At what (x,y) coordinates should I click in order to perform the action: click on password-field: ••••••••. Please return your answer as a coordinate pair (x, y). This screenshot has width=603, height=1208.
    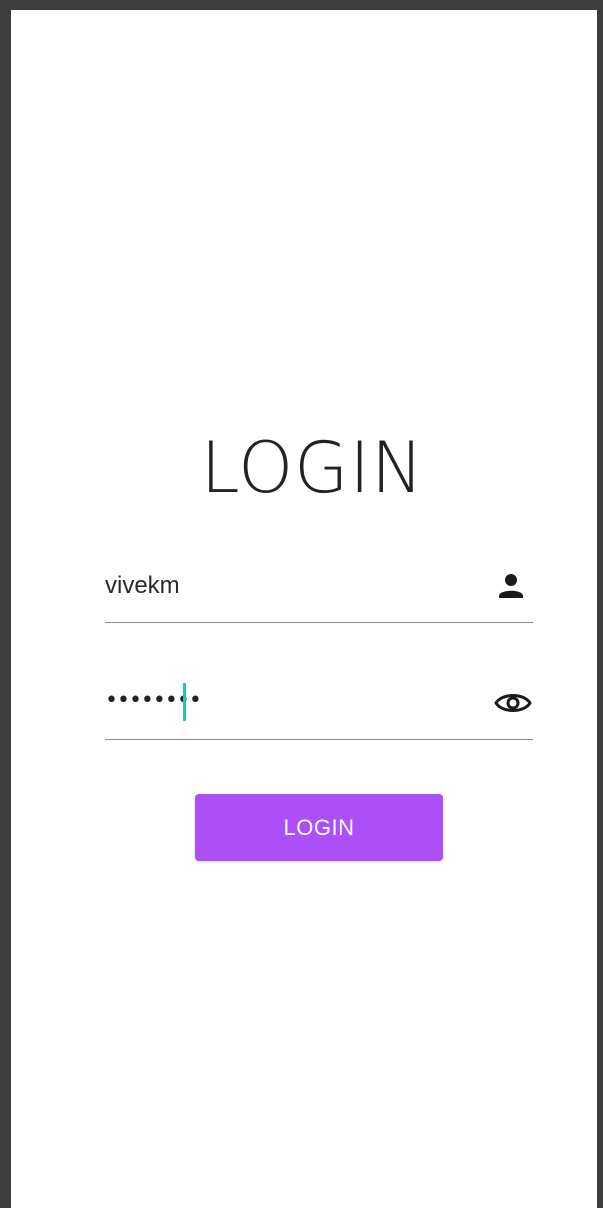
    Looking at the image, I should click on (319, 709).